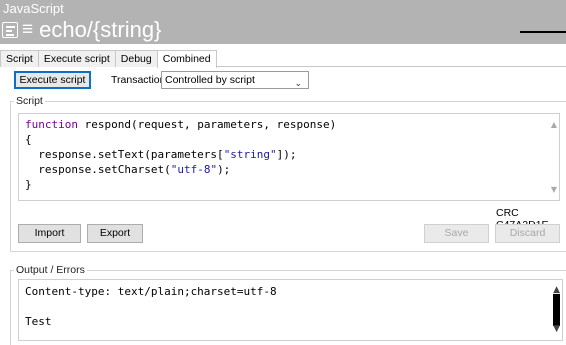  What do you see at coordinates (283, 59) in the screenshot?
I see `tab-bar: Script Execute script Debug Combined` at bounding box center [283, 59].